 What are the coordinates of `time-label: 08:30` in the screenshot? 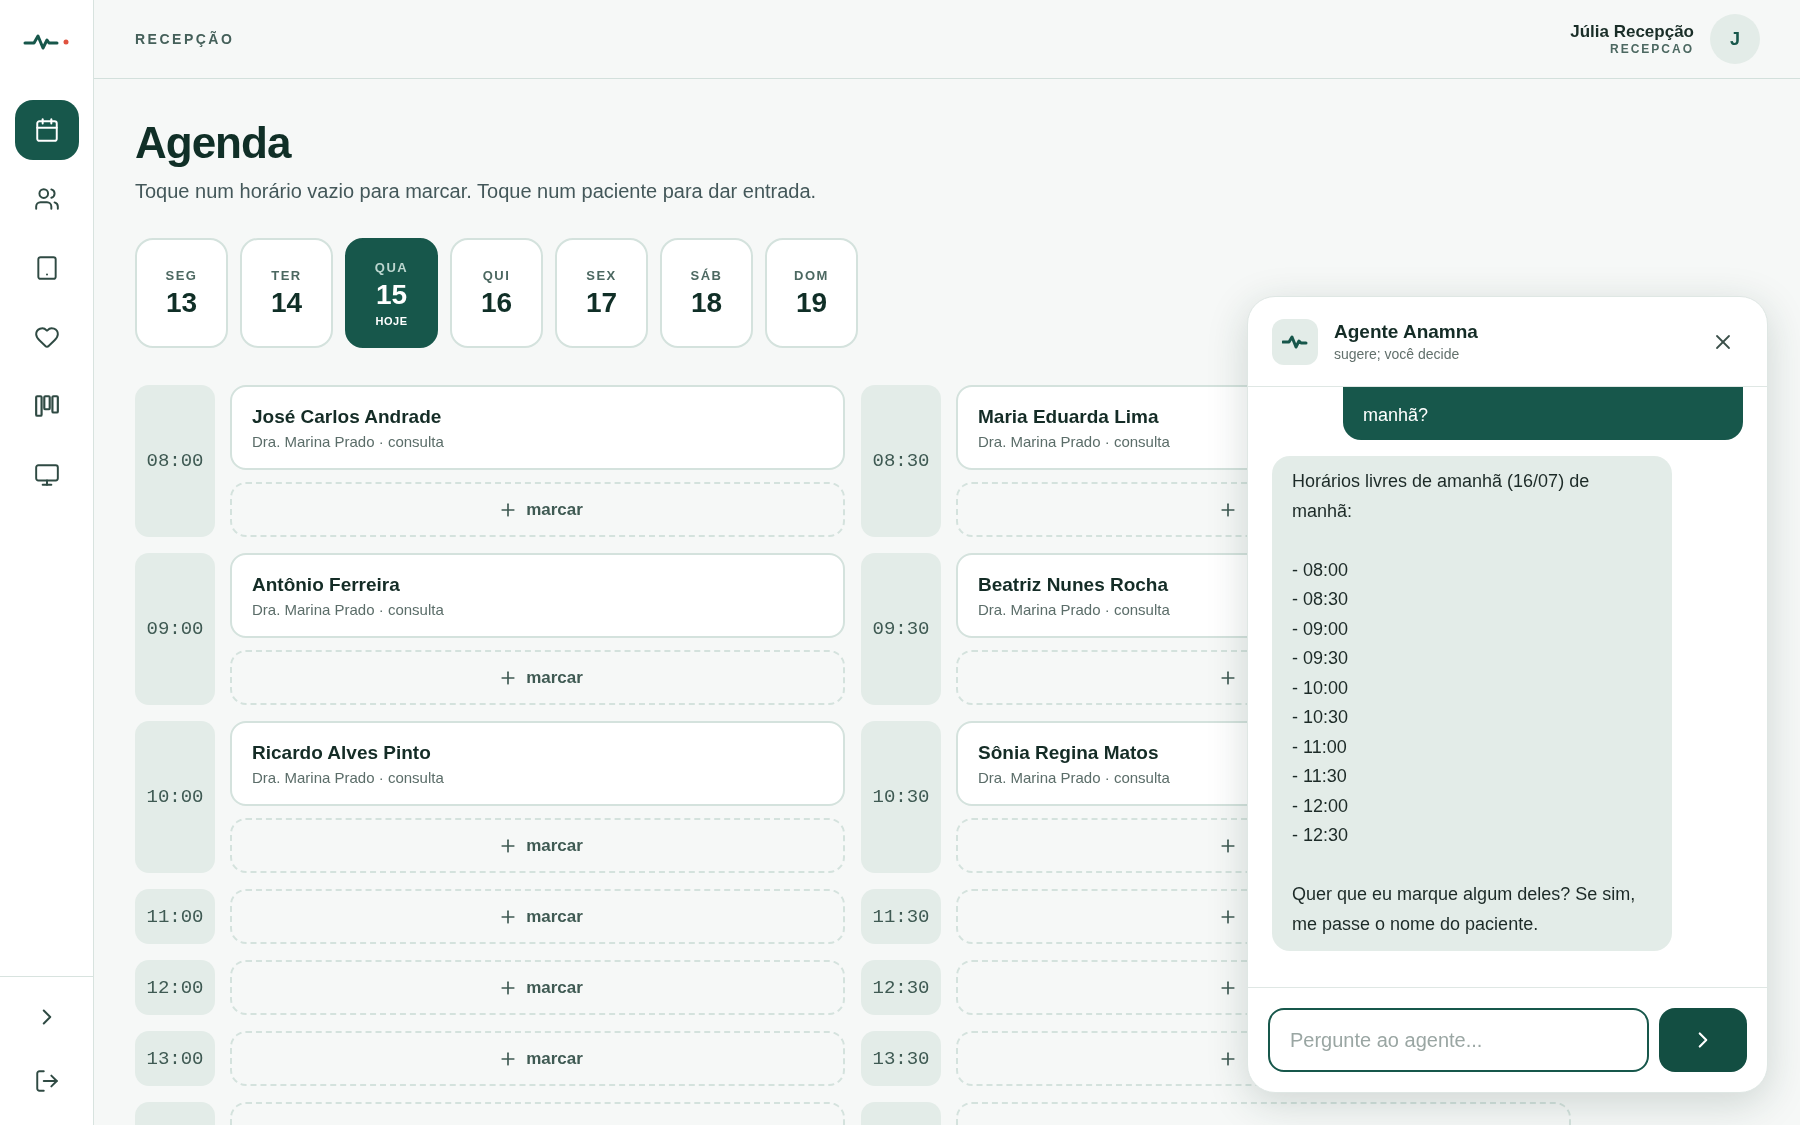 It's located at (901, 461).